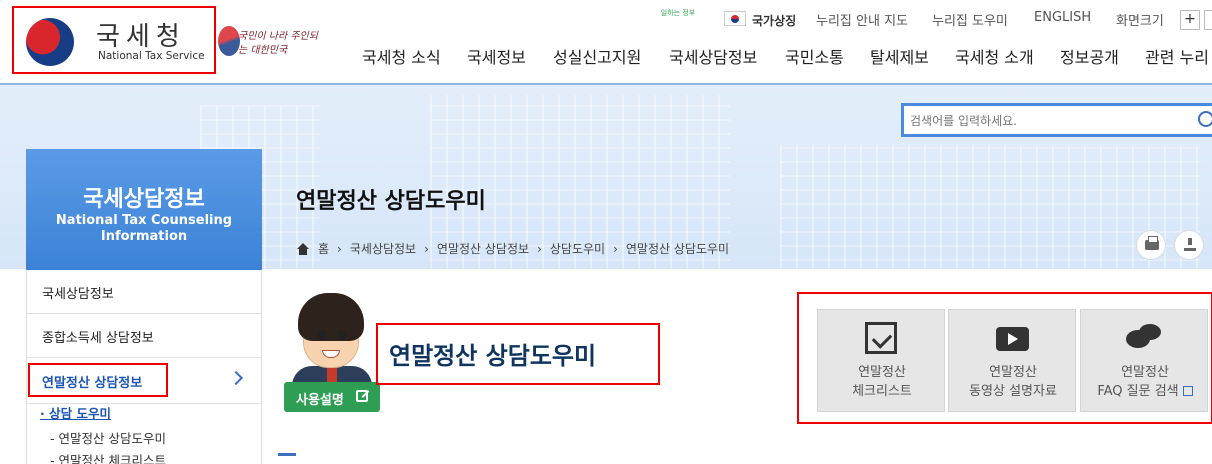 Image resolution: width=1212 pixels, height=464 pixels. I want to click on sidebar-sub-item-checklist: - 연말정산 체크리스트, so click(108, 457).